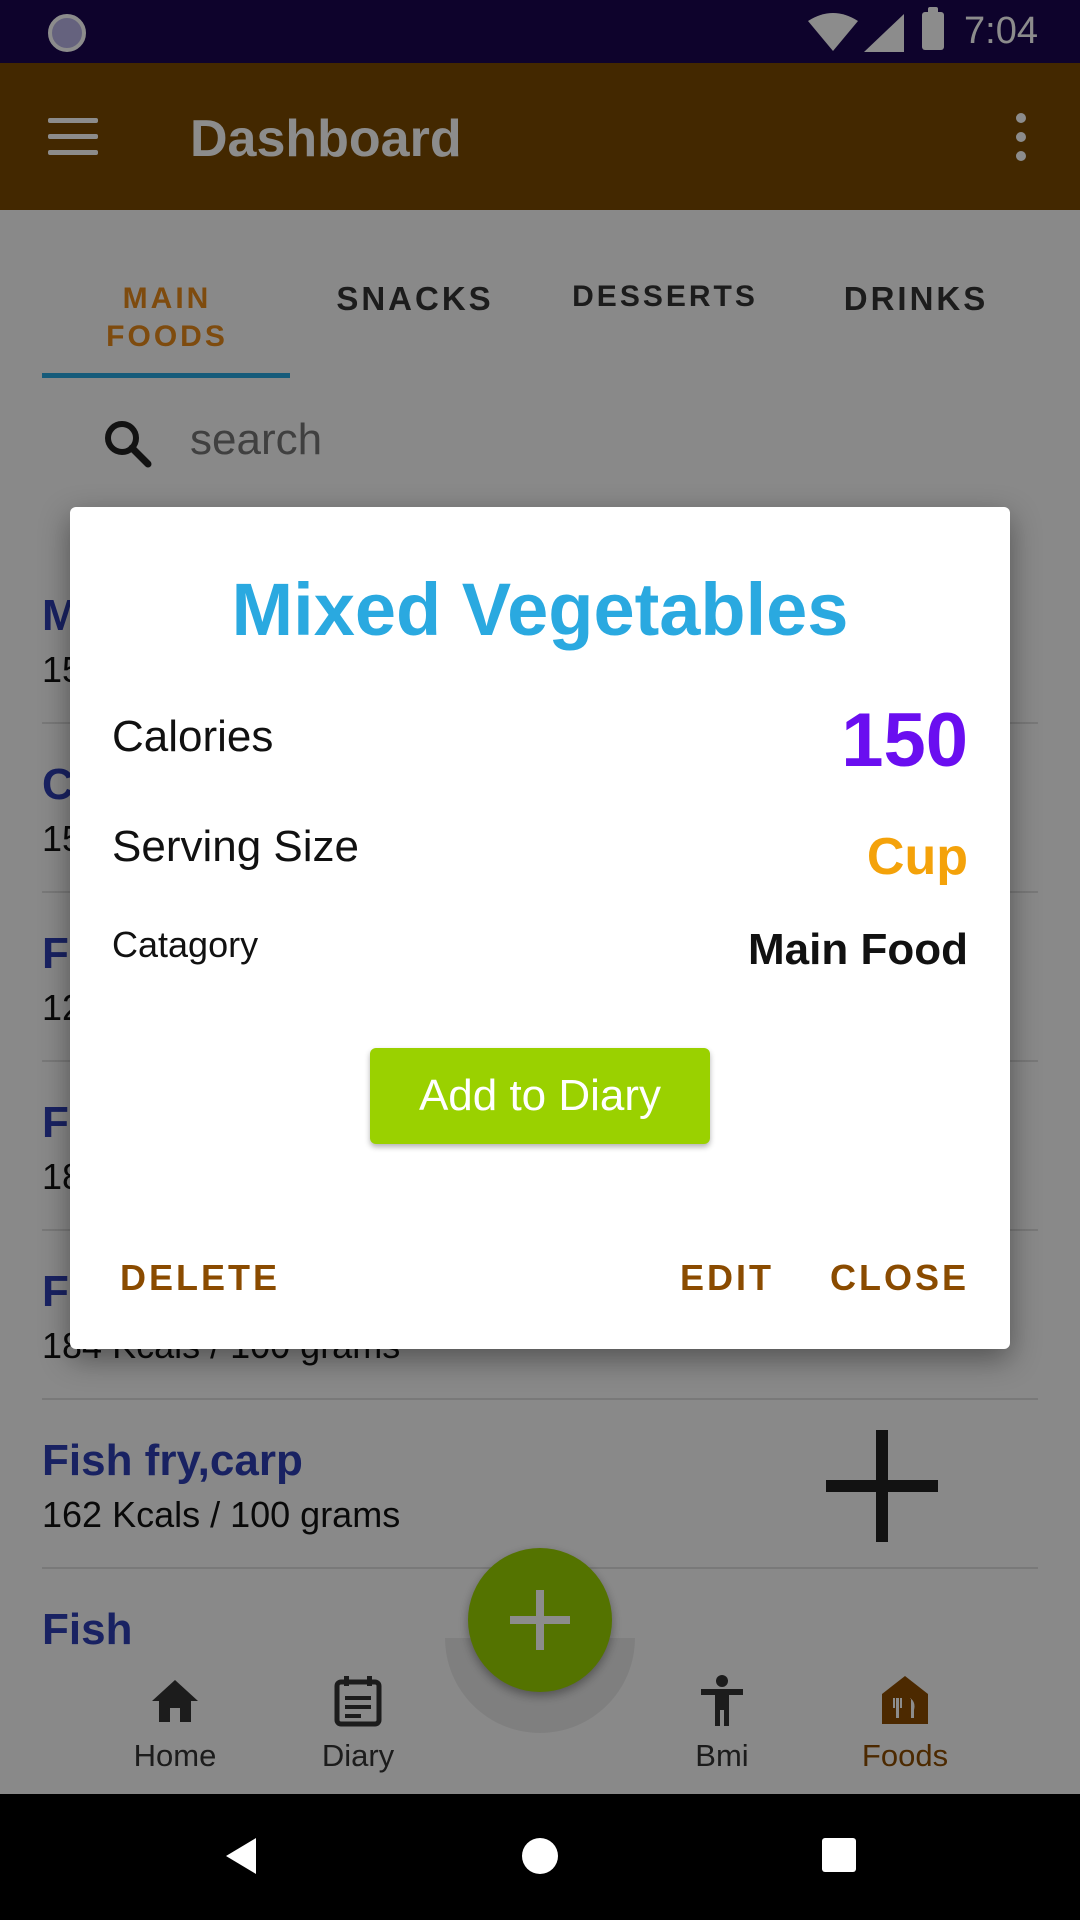  I want to click on serving-size-value: Cup, so click(917, 857).